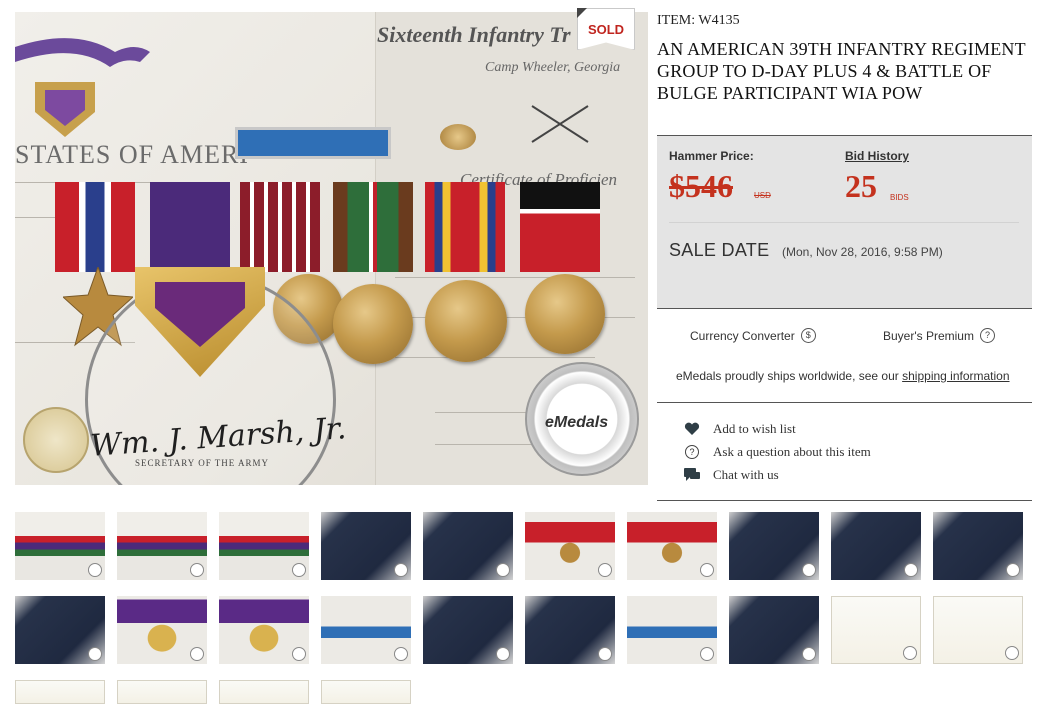  I want to click on shipping-note-text: eMedals proudly ships worldwide, see our, so click(787, 376).